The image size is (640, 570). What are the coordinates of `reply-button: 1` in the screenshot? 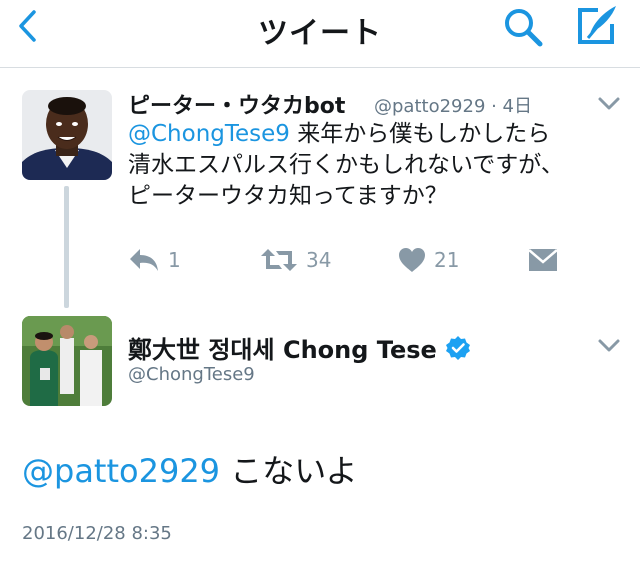 It's located at (154, 260).